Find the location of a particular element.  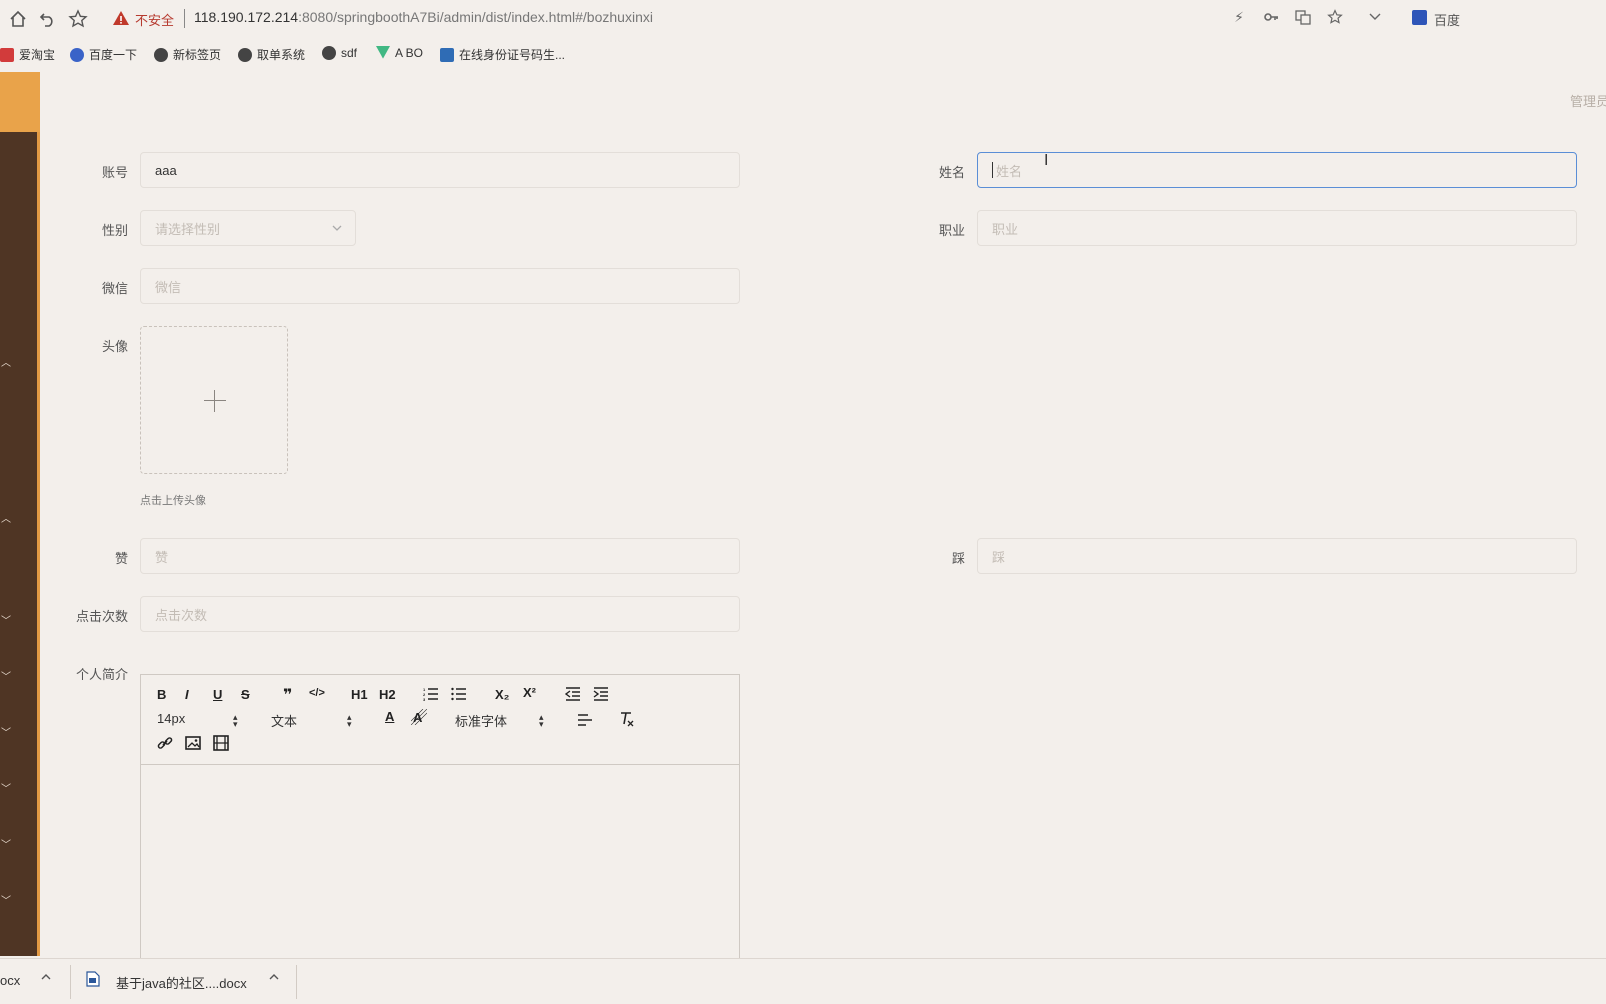

font-select: 标准字体 is located at coordinates (481, 720).